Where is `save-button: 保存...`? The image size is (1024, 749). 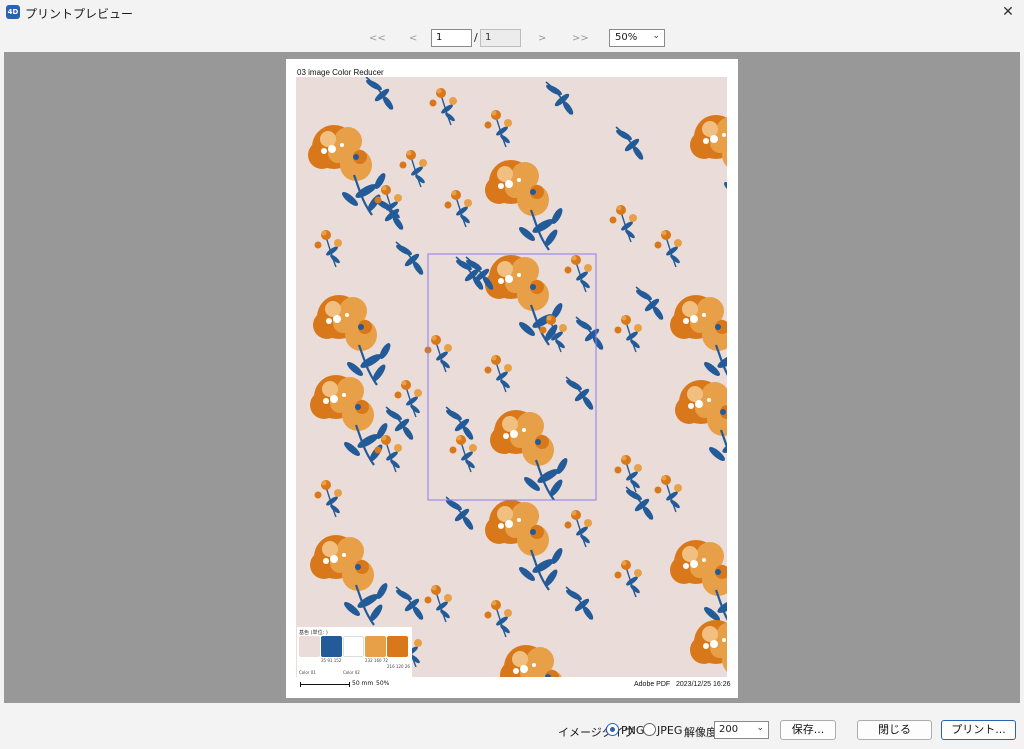 save-button: 保存... is located at coordinates (808, 730).